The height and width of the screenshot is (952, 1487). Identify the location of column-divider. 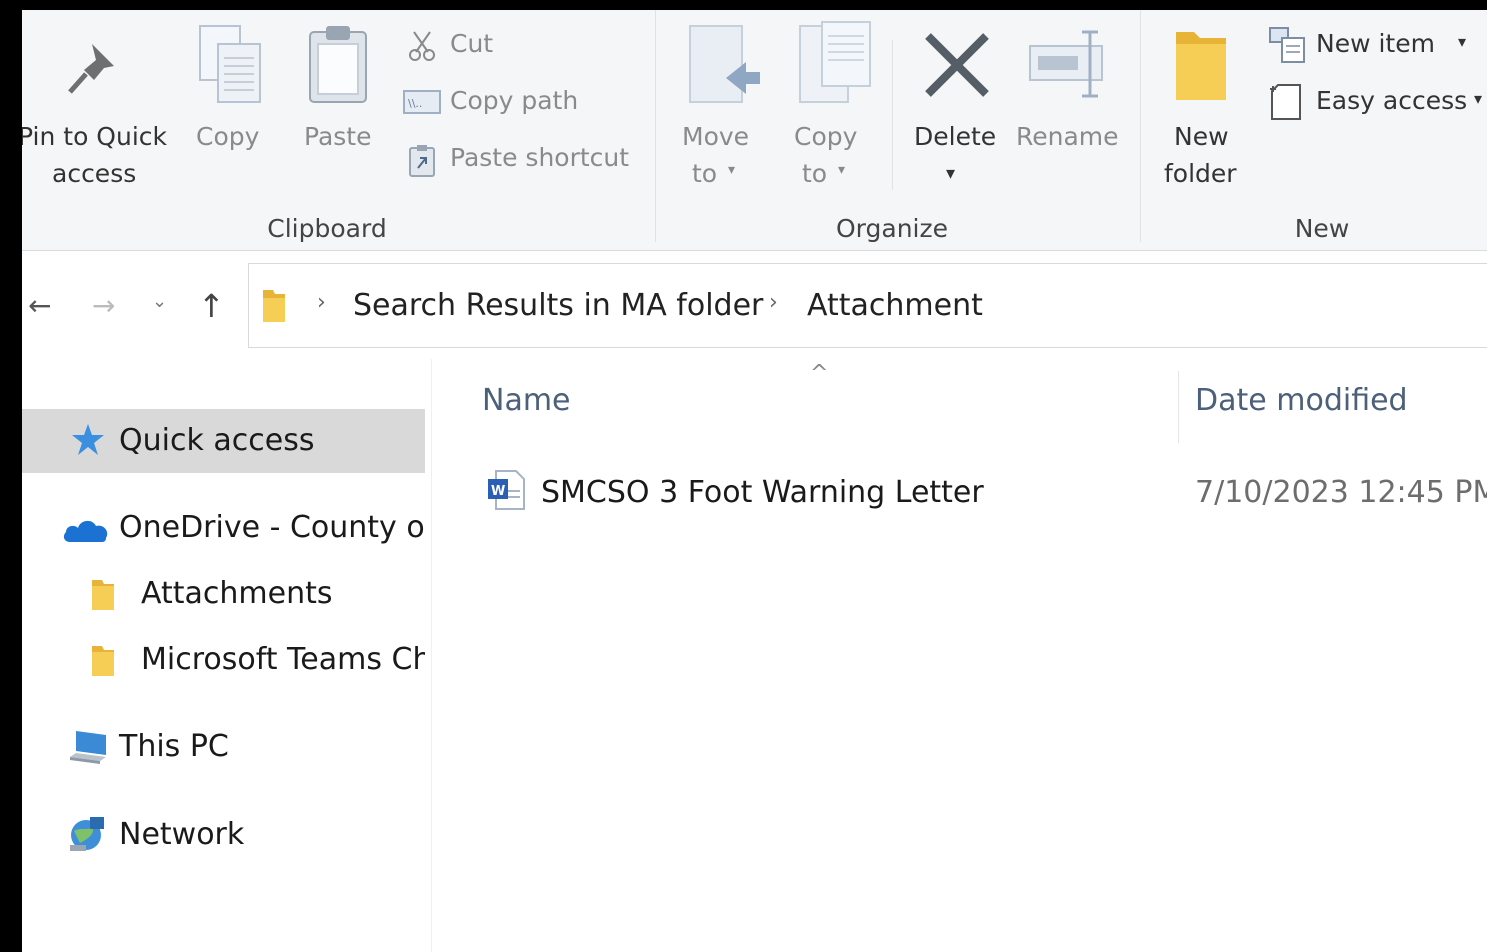
(1178, 407).